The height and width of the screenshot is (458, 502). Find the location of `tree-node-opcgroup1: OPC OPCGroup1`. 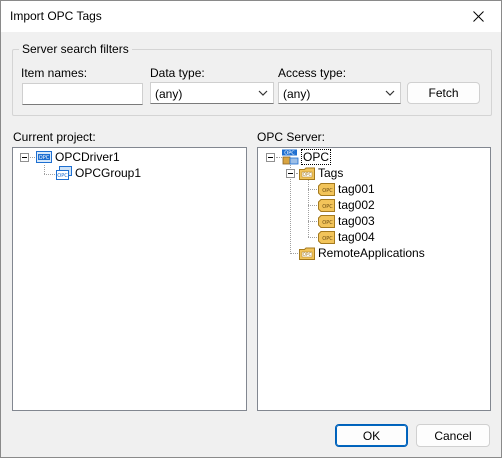

tree-node-opcgroup1: OPC OPCGroup1 is located at coordinates (98, 173).